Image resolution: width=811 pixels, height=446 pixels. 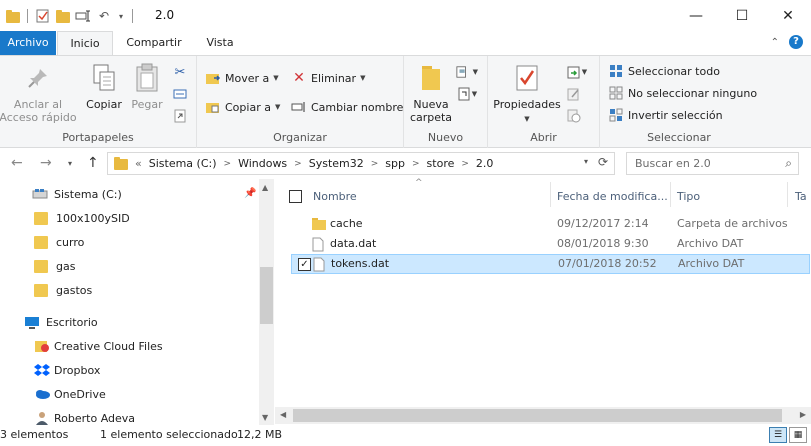 What do you see at coordinates (265, 417) in the screenshot?
I see `scroll-down-icon: ▼` at bounding box center [265, 417].